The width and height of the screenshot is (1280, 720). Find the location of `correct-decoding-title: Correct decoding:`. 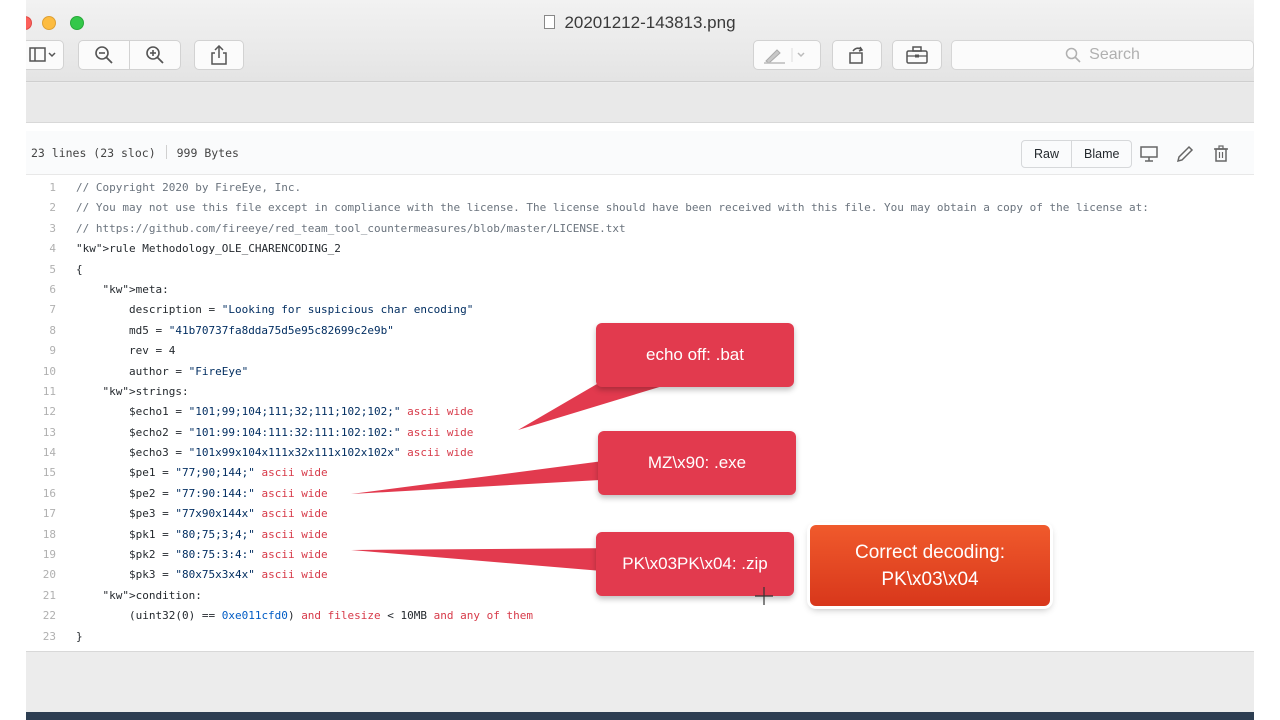

correct-decoding-title: Correct decoding: is located at coordinates (930, 552).